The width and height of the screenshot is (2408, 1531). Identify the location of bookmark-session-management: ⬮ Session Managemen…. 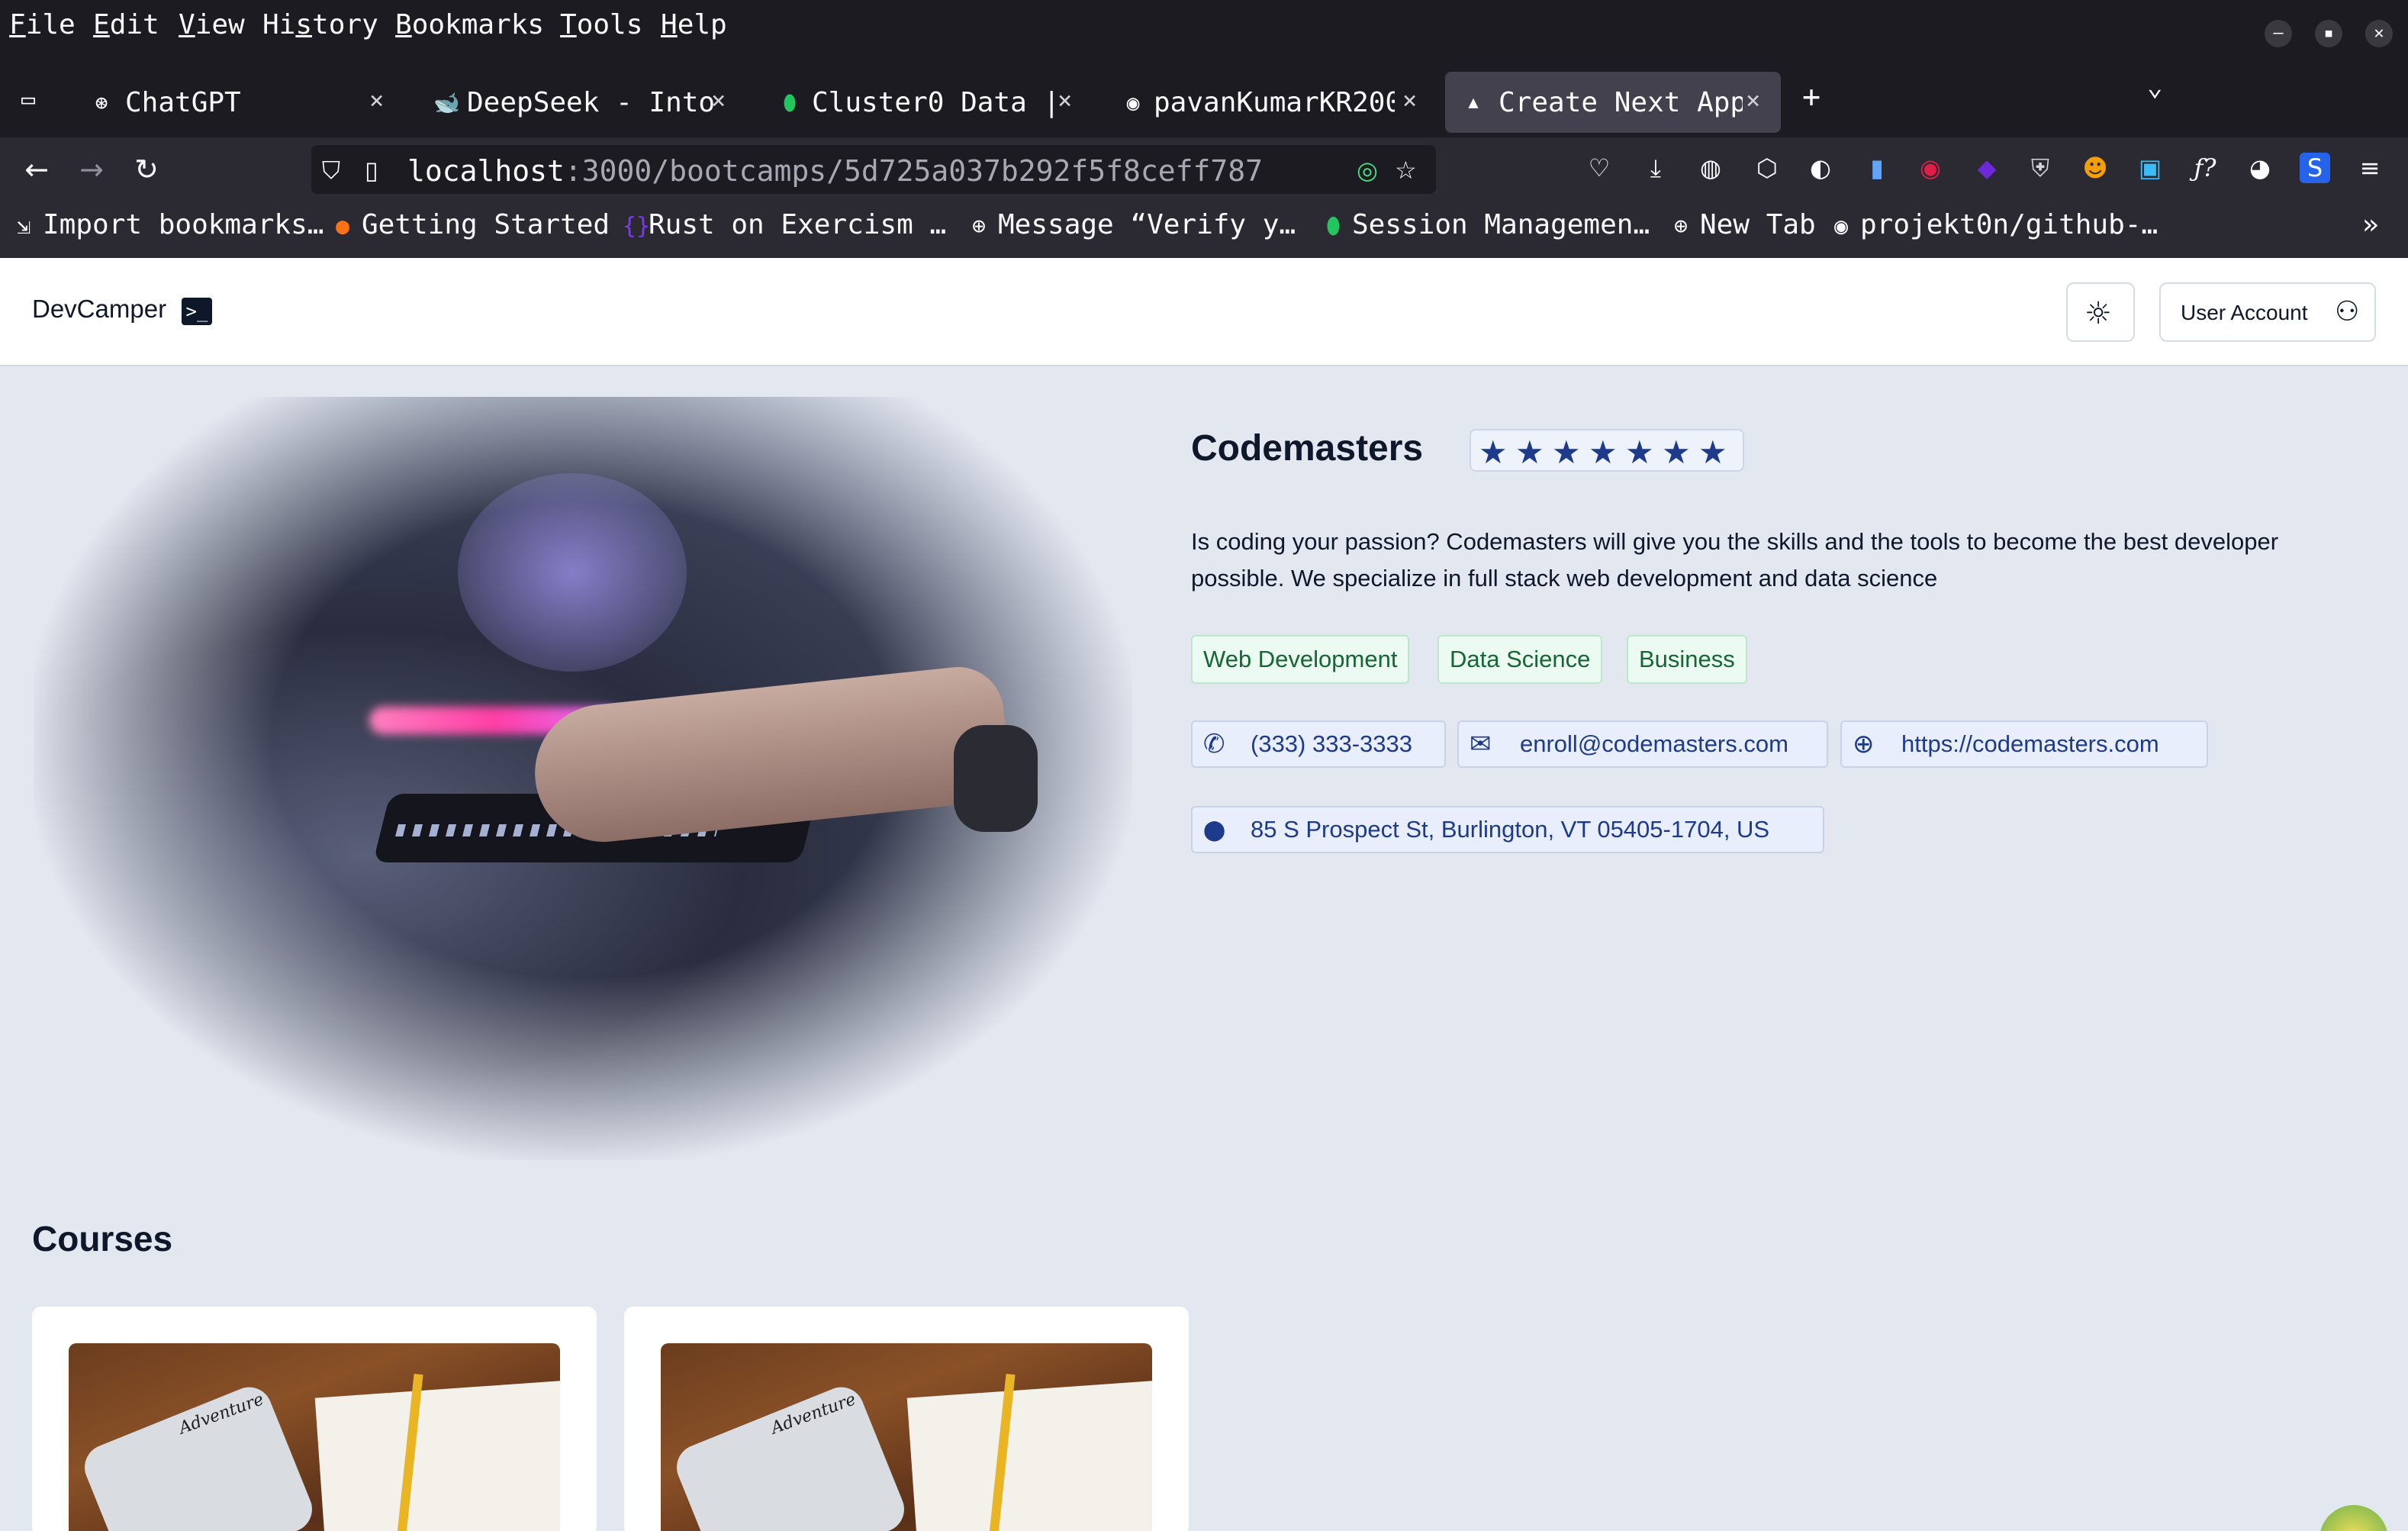
(1488, 225).